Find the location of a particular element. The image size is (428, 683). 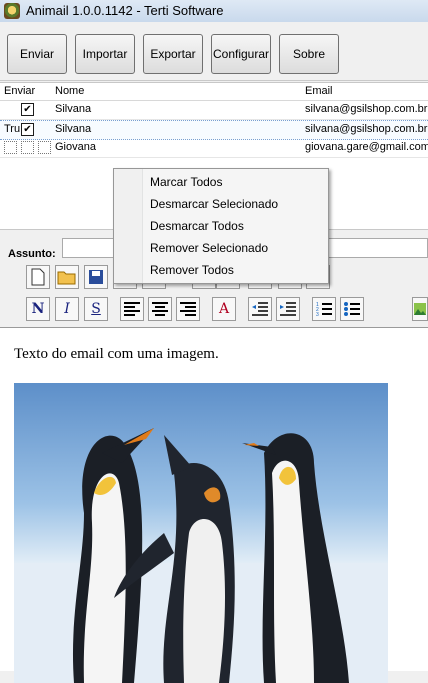

about-button: Sobre is located at coordinates (309, 54).